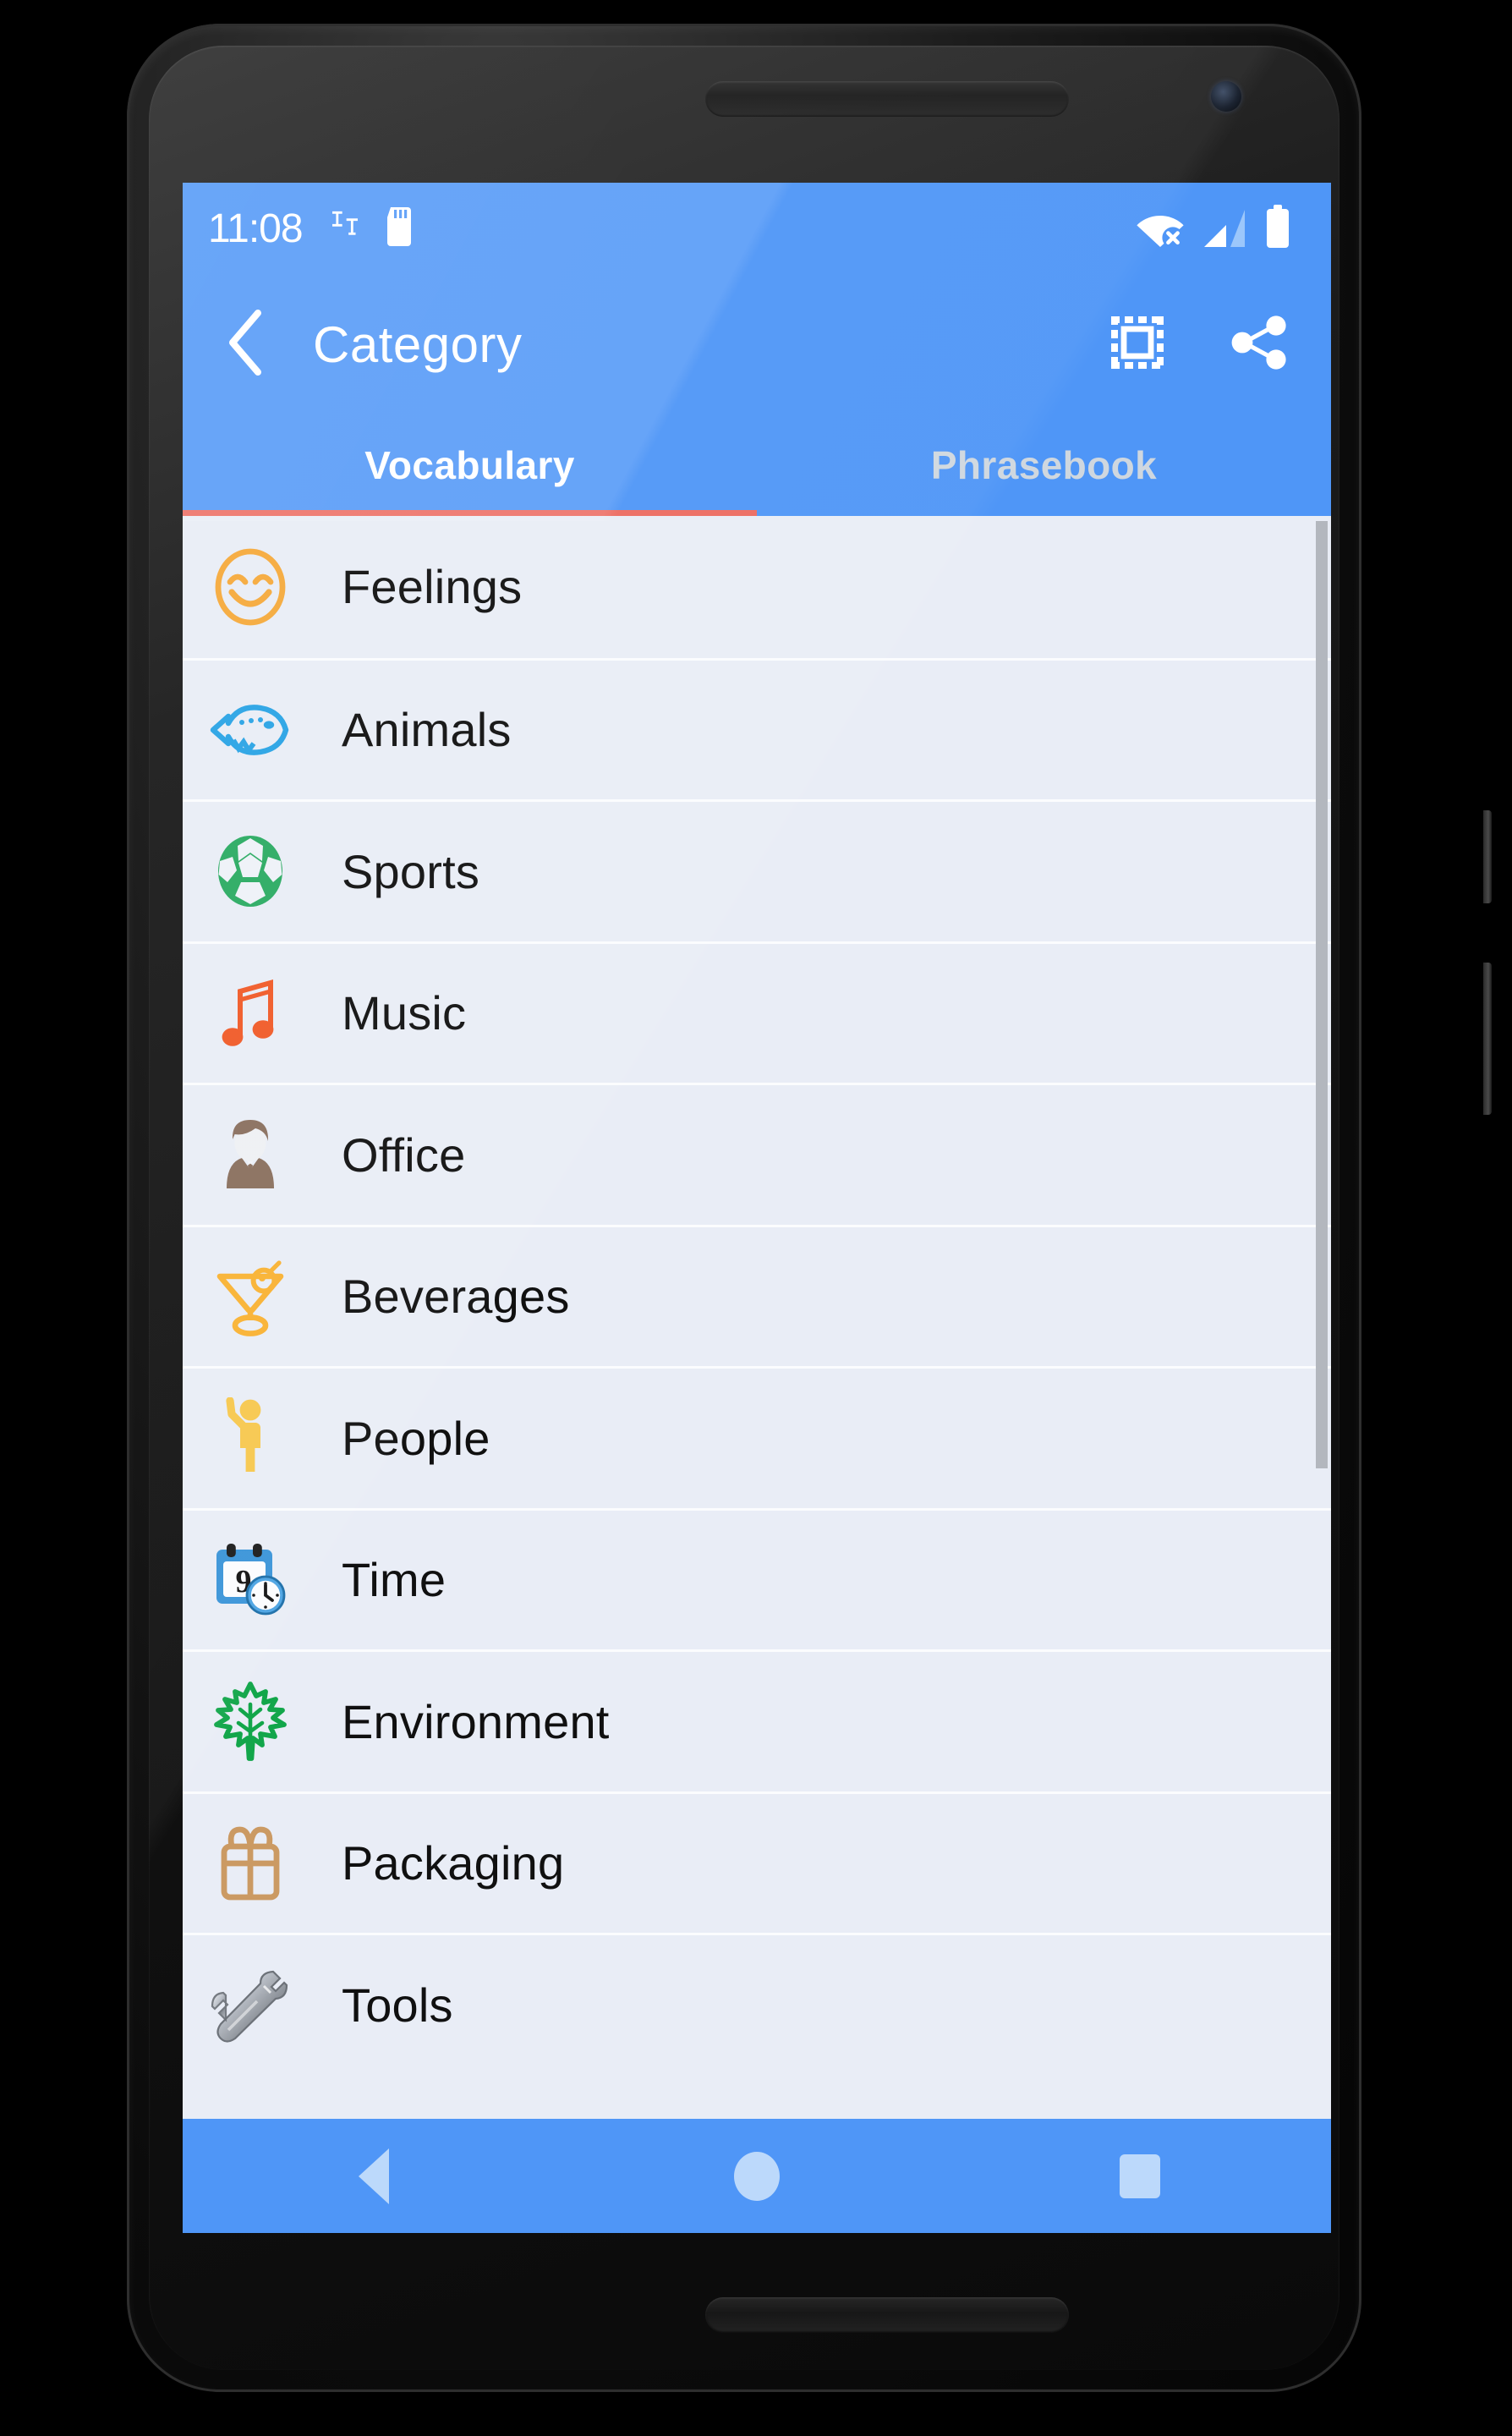 The height and width of the screenshot is (2436, 1512). I want to click on tab-vocabulary: Vocabulary, so click(470, 465).